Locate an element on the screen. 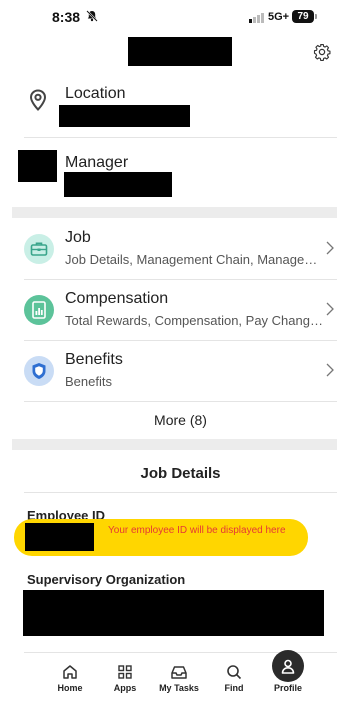  nav-item-title: Compensation is located at coordinates (117, 298).